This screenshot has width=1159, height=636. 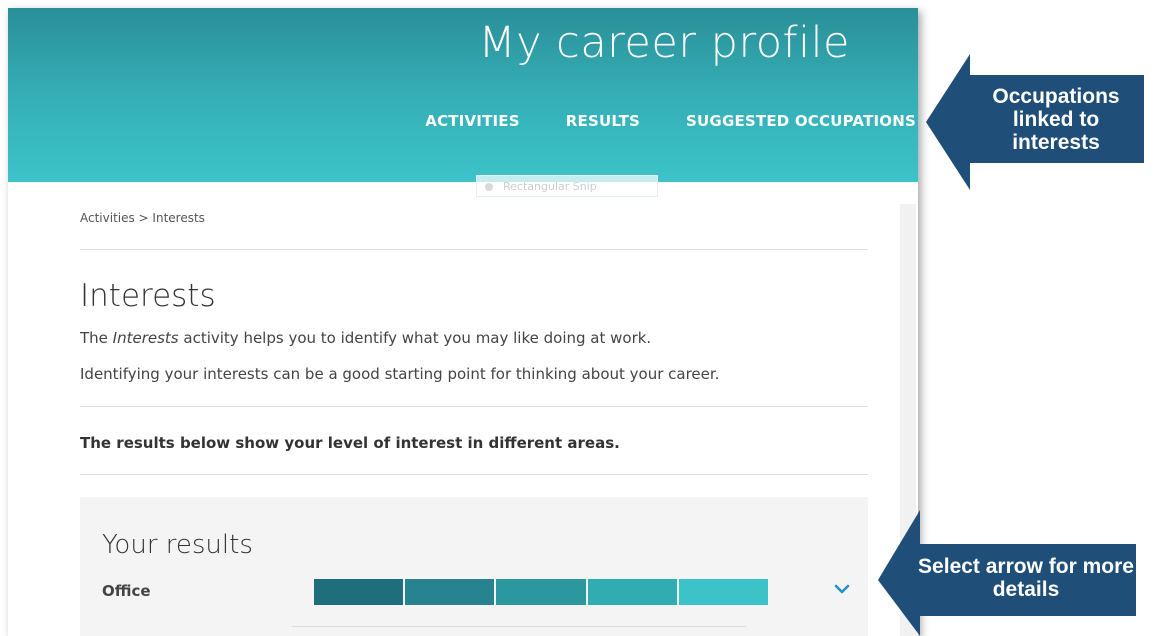 What do you see at coordinates (96, 338) in the screenshot?
I see `intro-prefix: The` at bounding box center [96, 338].